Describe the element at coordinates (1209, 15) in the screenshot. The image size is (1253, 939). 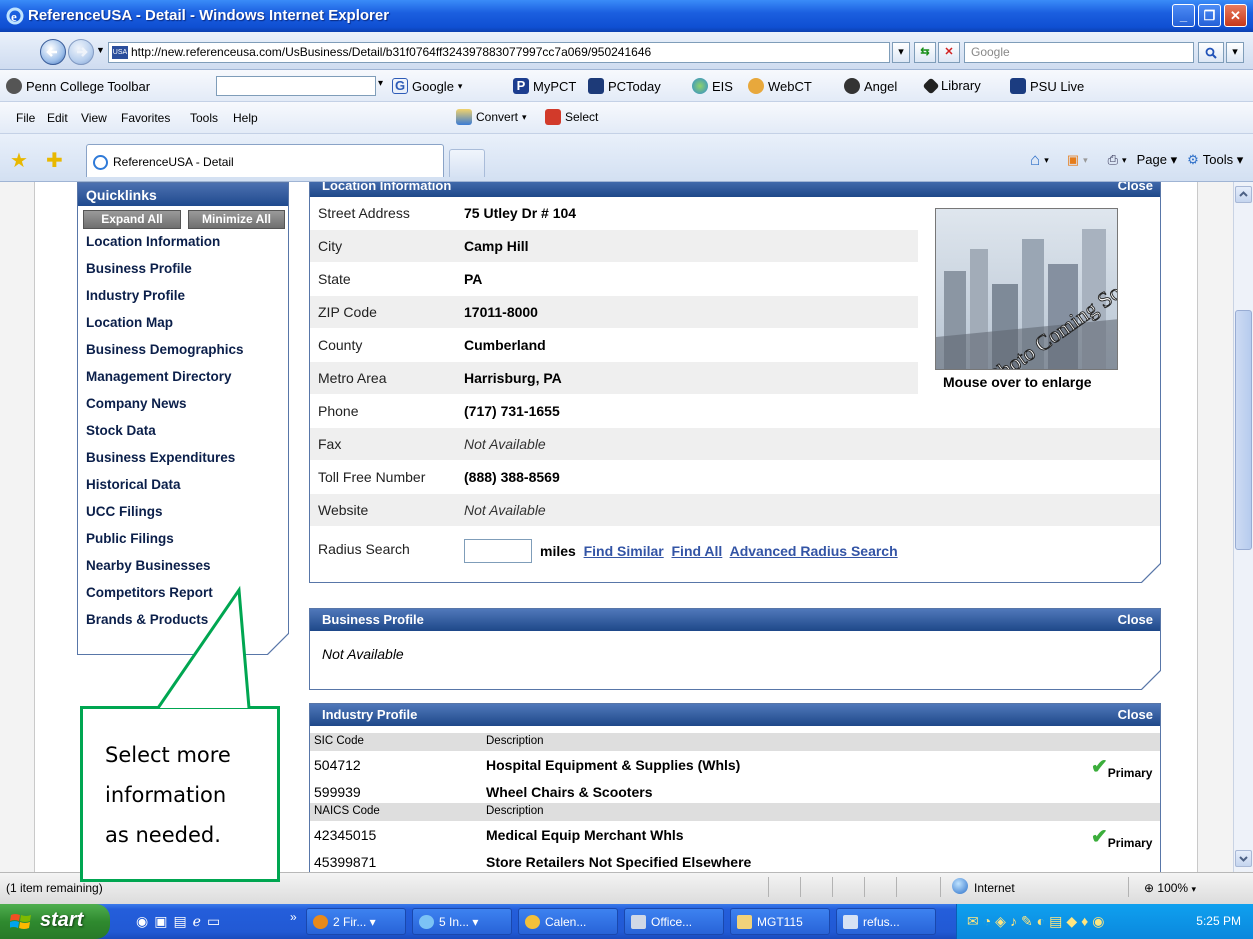
I see `maximize-button: ❐` at that location.